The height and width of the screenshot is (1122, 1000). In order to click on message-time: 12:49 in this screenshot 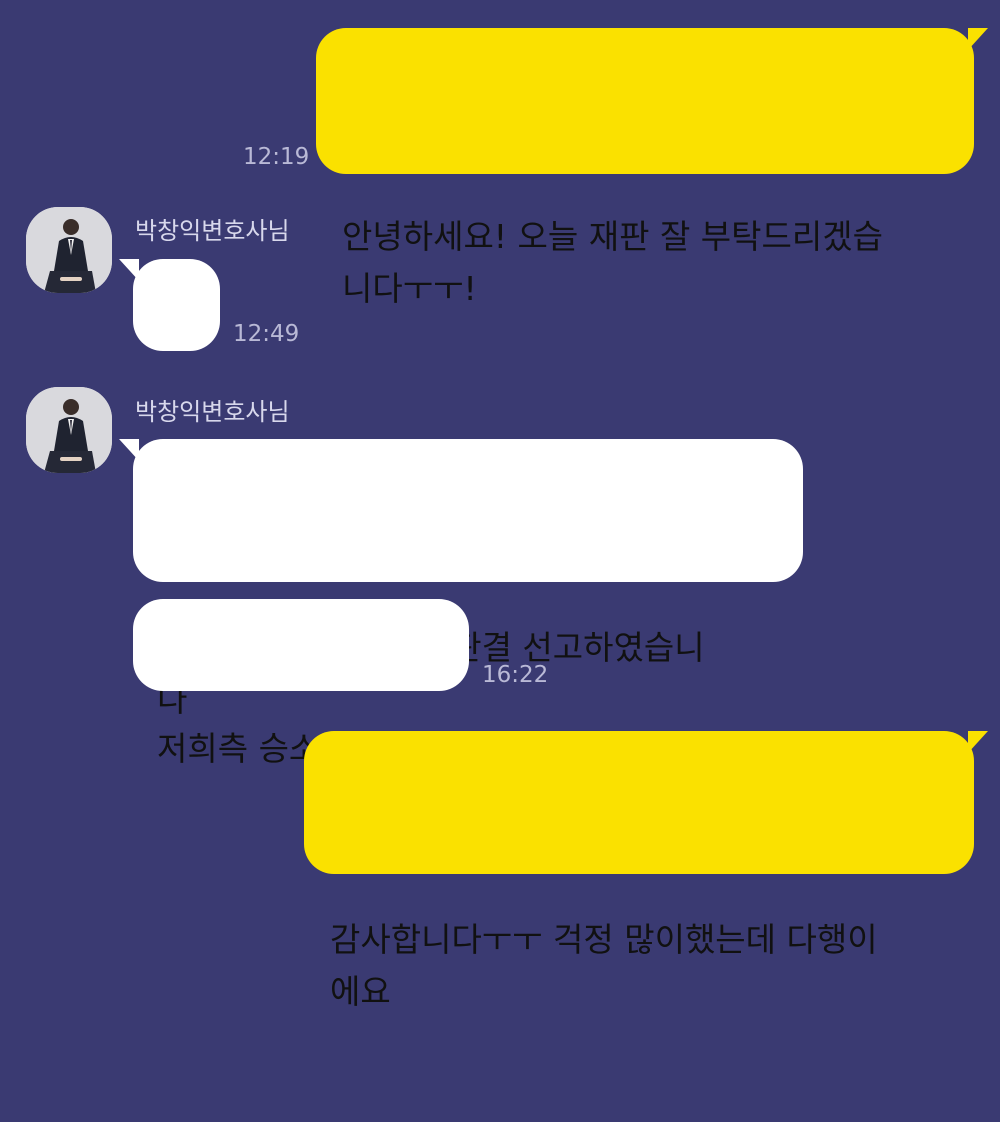, I will do `click(266, 334)`.